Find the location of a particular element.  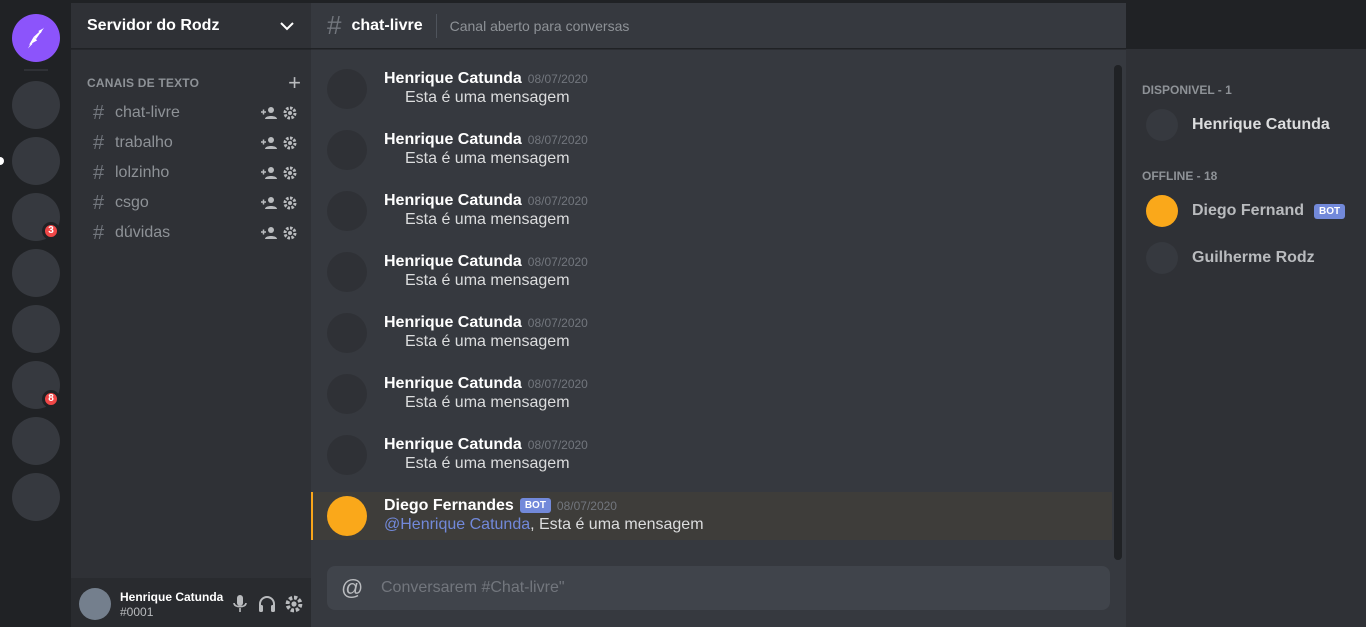

chevron-down-icon is located at coordinates (287, 25).